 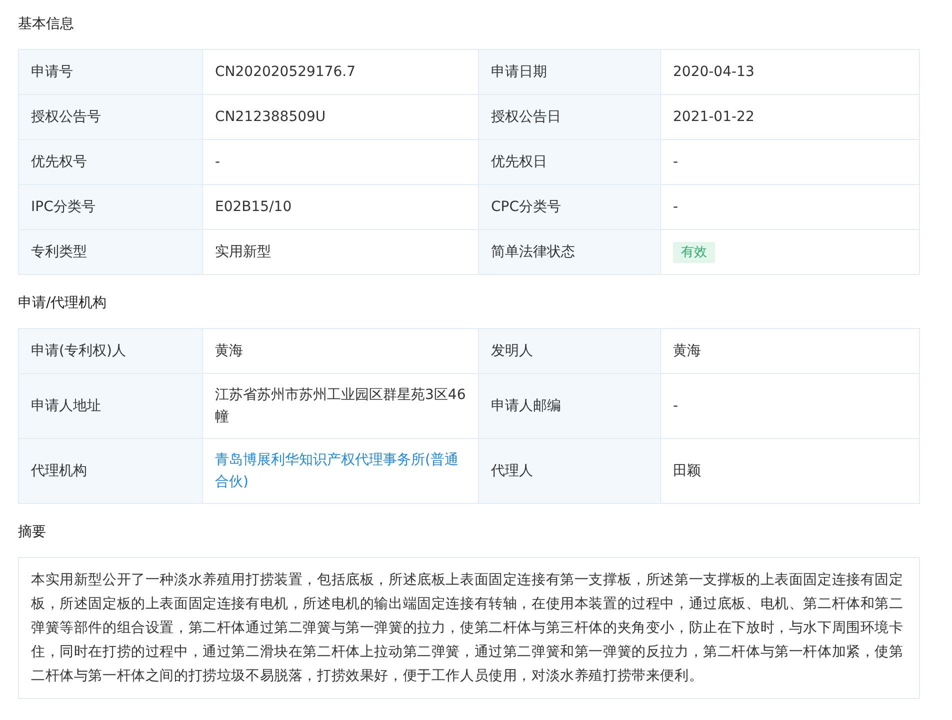 What do you see at coordinates (340, 252) in the screenshot?
I see `field-value: 实用新型` at bounding box center [340, 252].